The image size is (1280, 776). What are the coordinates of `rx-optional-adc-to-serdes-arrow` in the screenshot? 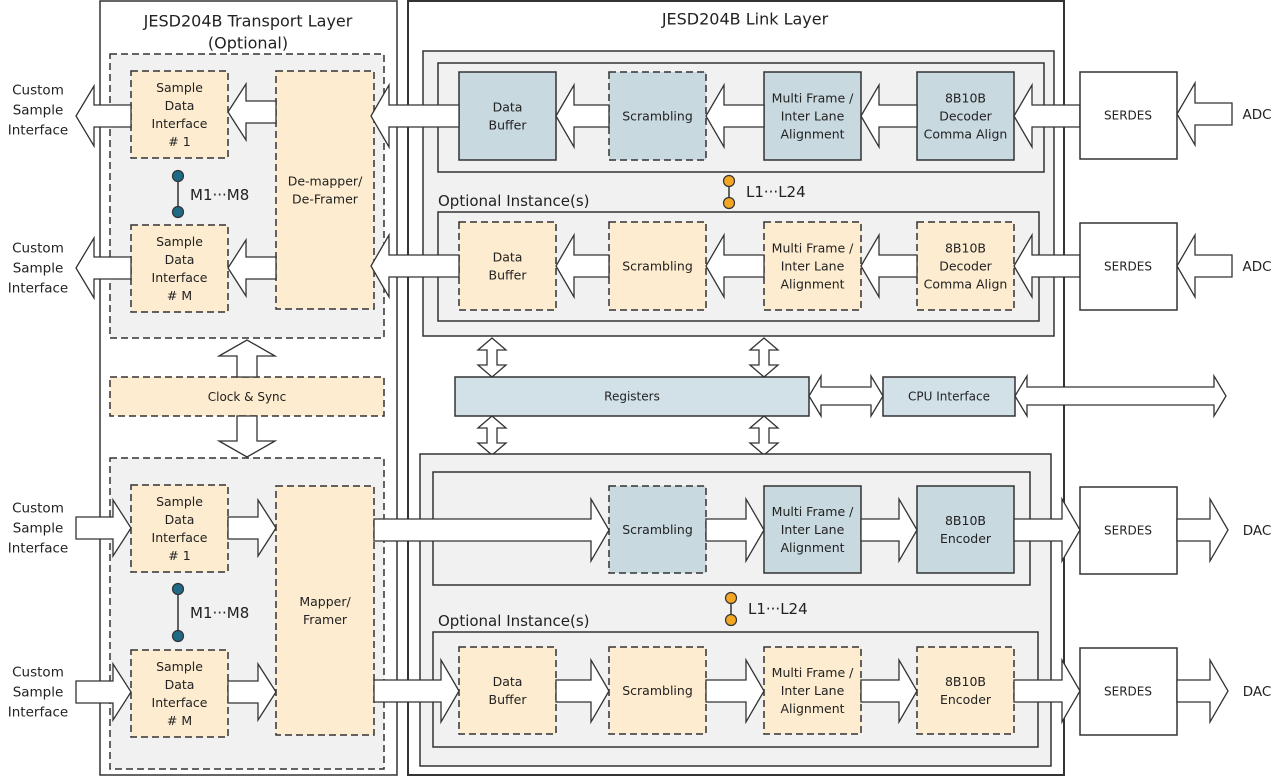 It's located at (1204, 266).